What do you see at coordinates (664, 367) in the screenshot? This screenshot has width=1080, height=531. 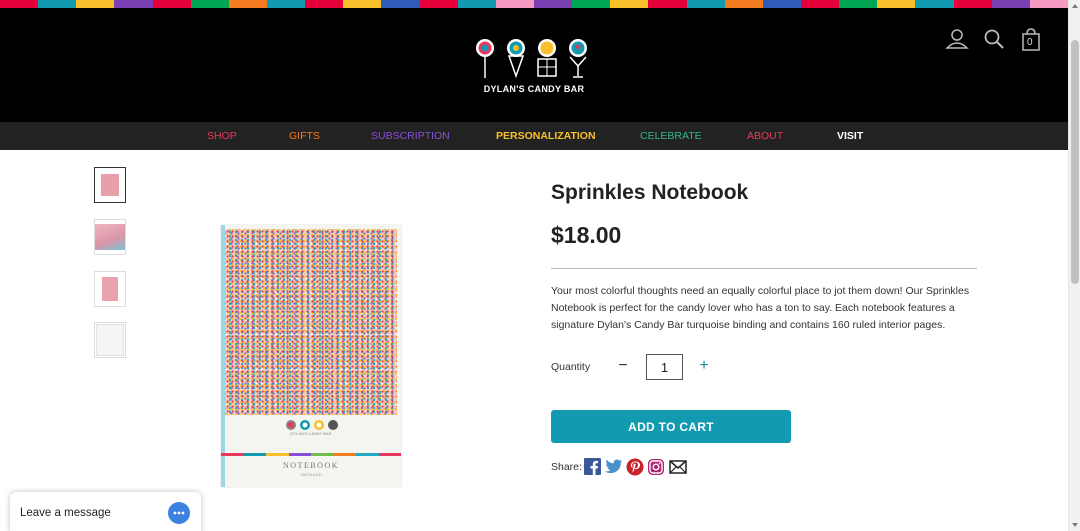 I see `quantity-input` at bounding box center [664, 367].